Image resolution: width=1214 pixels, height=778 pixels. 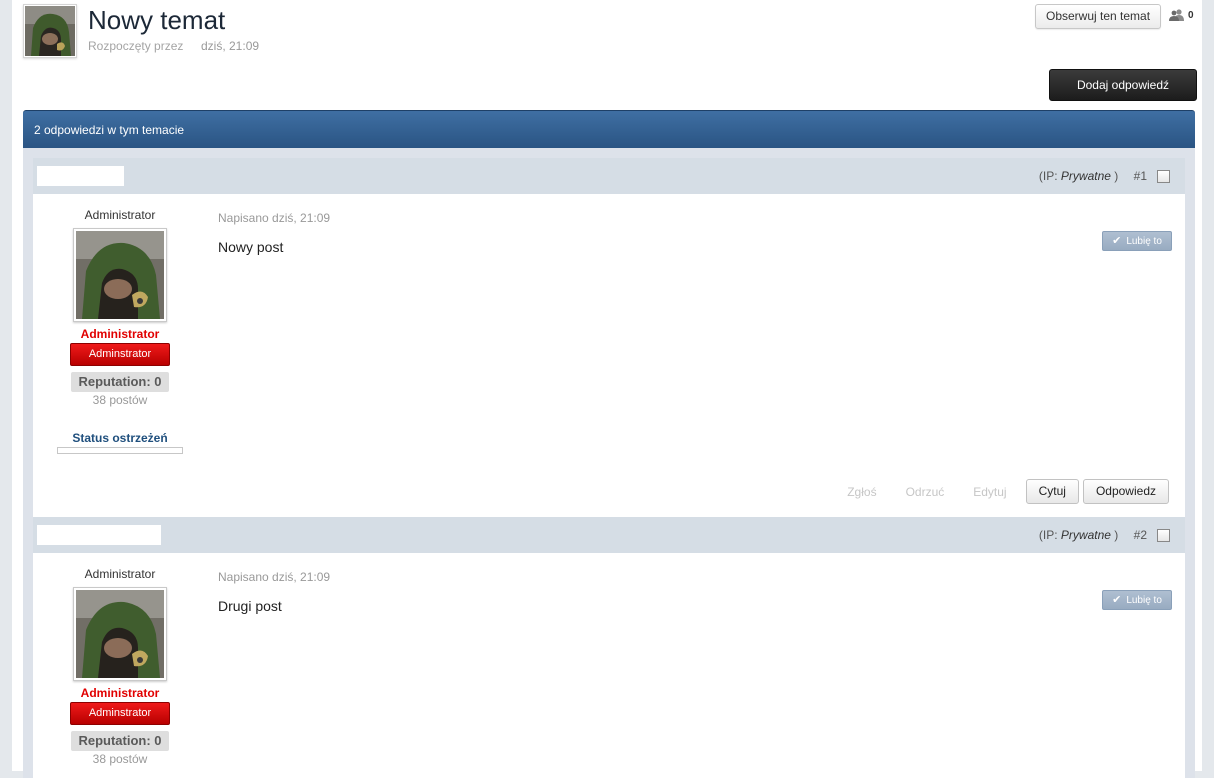 I want to click on post-number-link: #1, so click(x=1140, y=176).